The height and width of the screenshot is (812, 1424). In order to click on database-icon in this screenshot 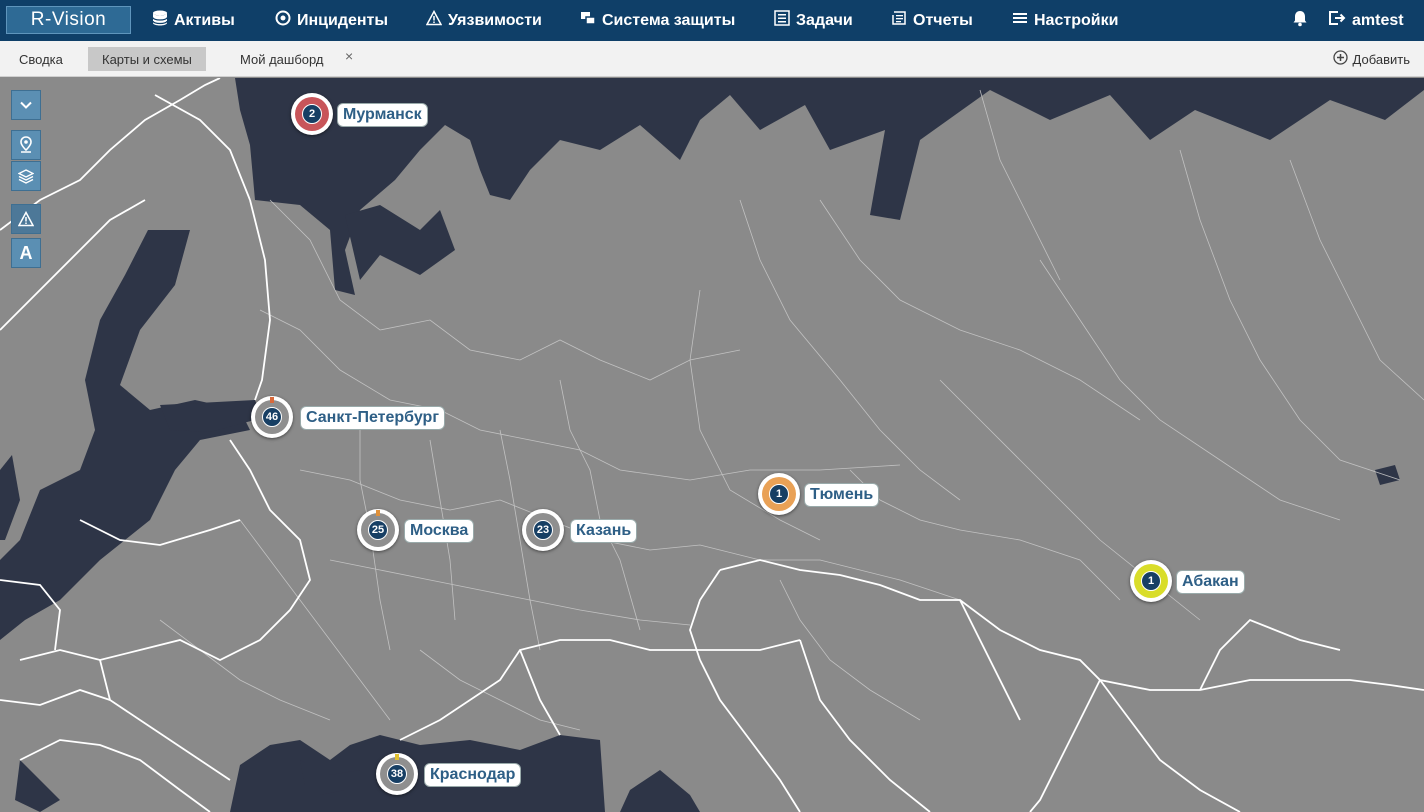, I will do `click(163, 20)`.